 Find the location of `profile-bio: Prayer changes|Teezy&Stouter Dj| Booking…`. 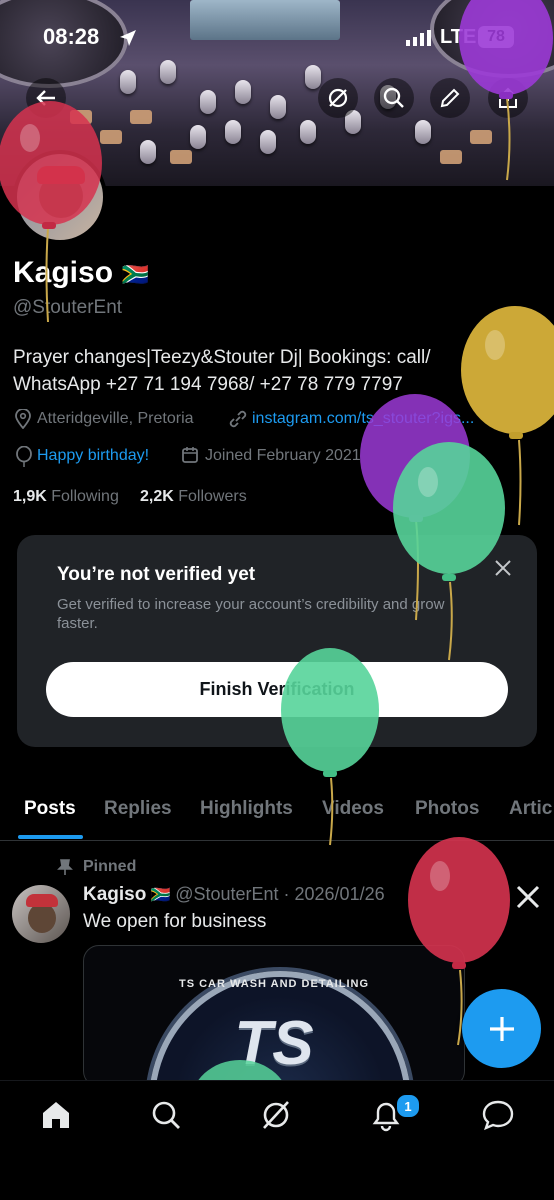

profile-bio: Prayer changes|Teezy&Stouter Dj| Booking… is located at coordinates (278, 371).